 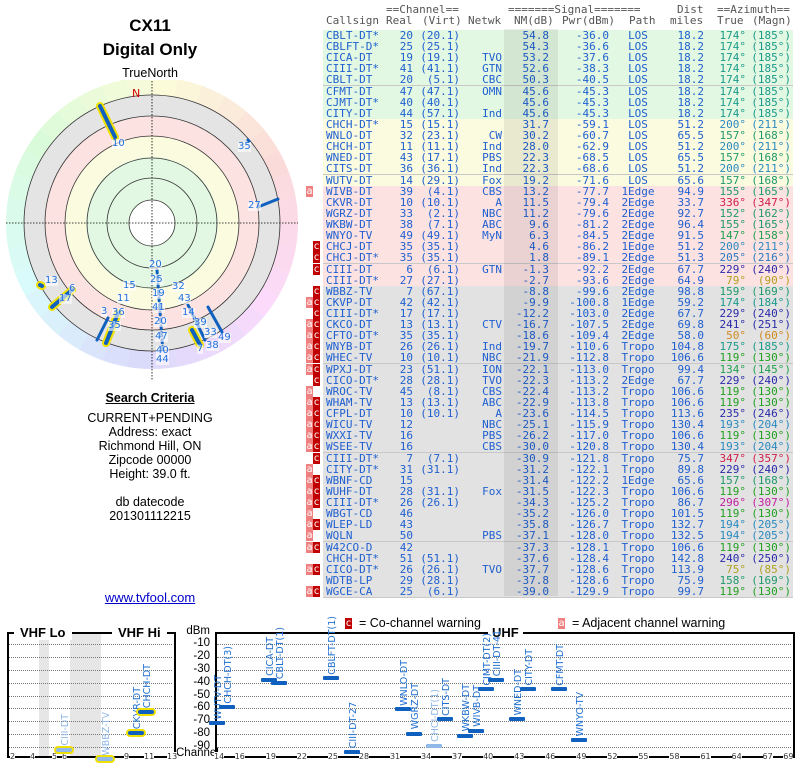 I want to click on page-title: CX11, so click(x=150, y=25).